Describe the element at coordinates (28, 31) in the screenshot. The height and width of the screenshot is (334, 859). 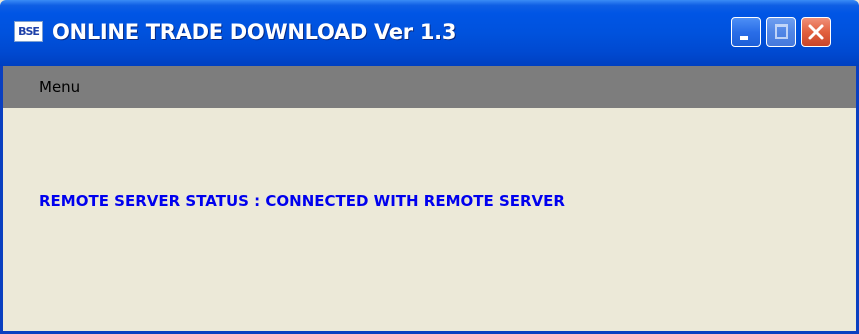
I see `app-icon: BSE` at that location.